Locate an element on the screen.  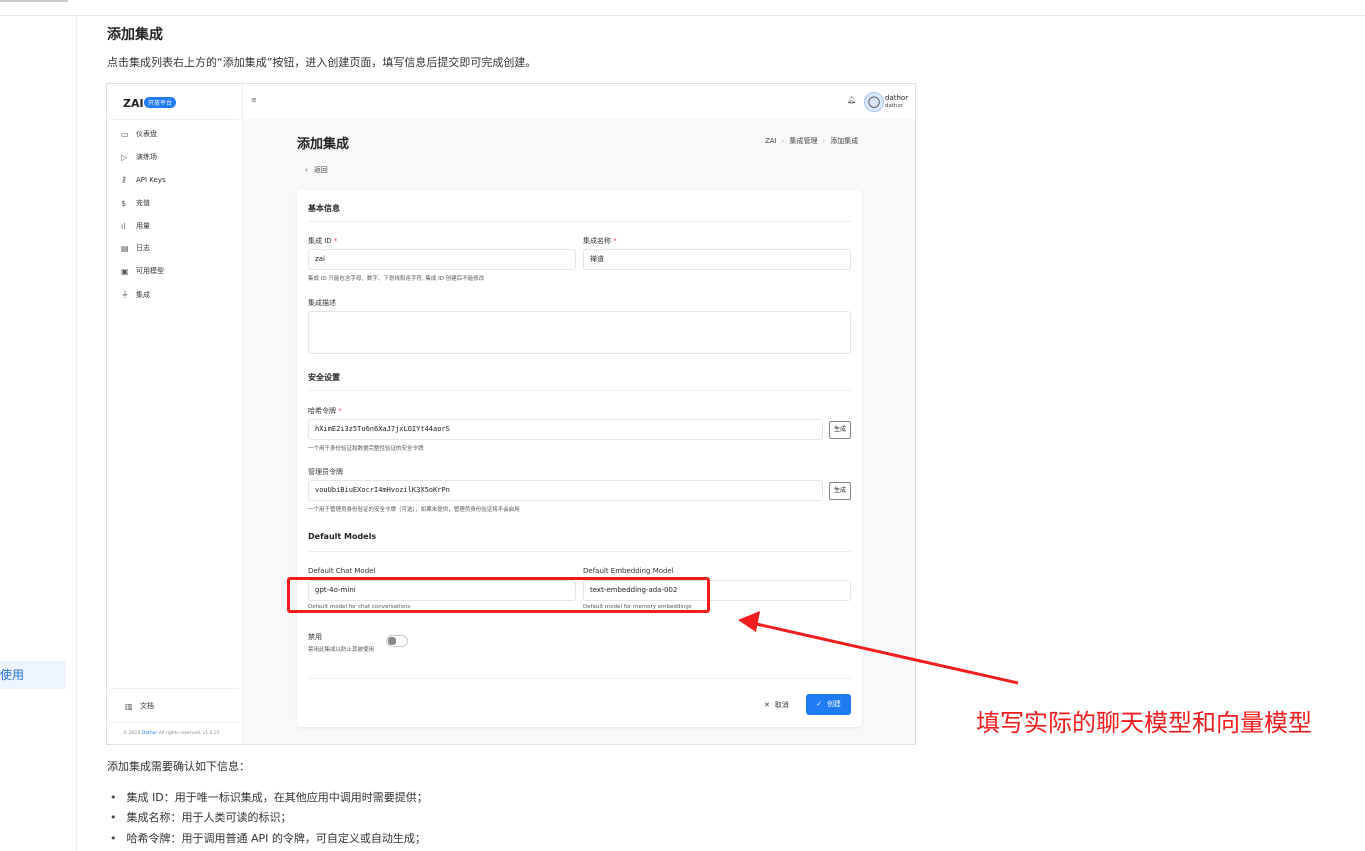
arrow-head is located at coordinates (749, 621).